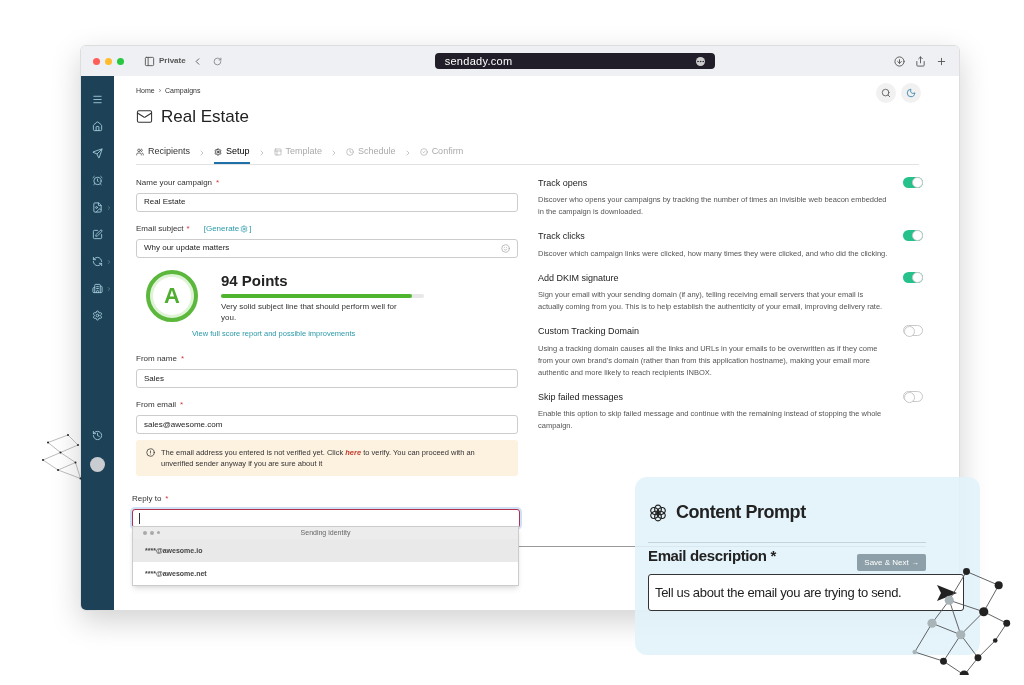 This screenshot has width=1024, height=685. I want to click on score-points: 94 Points, so click(255, 280).